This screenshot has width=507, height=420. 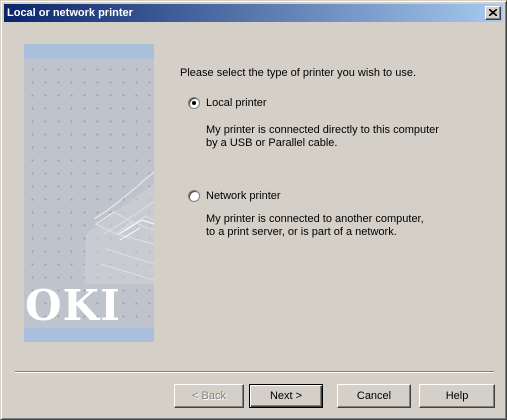 I want to click on back-button: < Back, so click(x=209, y=396).